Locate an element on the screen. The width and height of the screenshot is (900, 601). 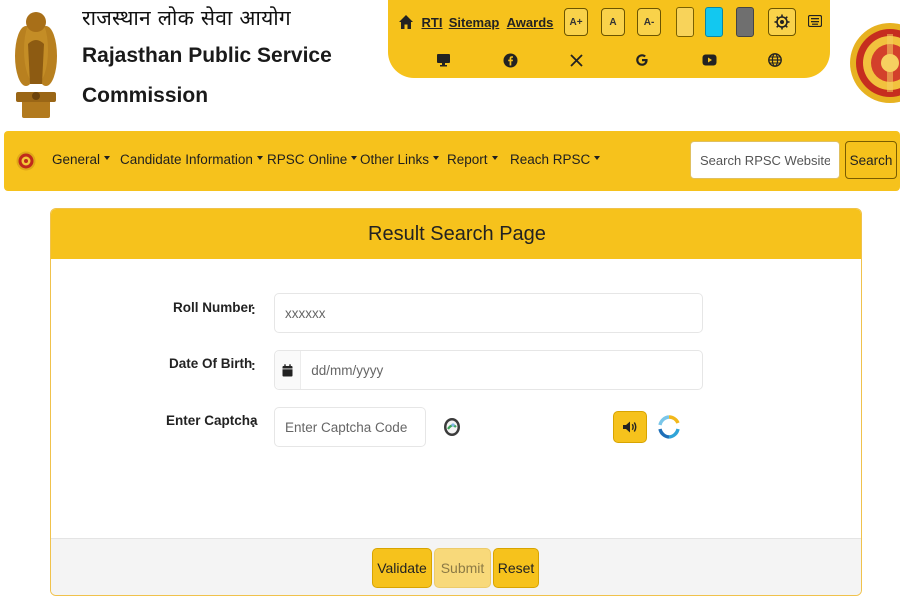
utility-bar: RTI Sitemap Awards A+ A A- is located at coordinates (609, 39).